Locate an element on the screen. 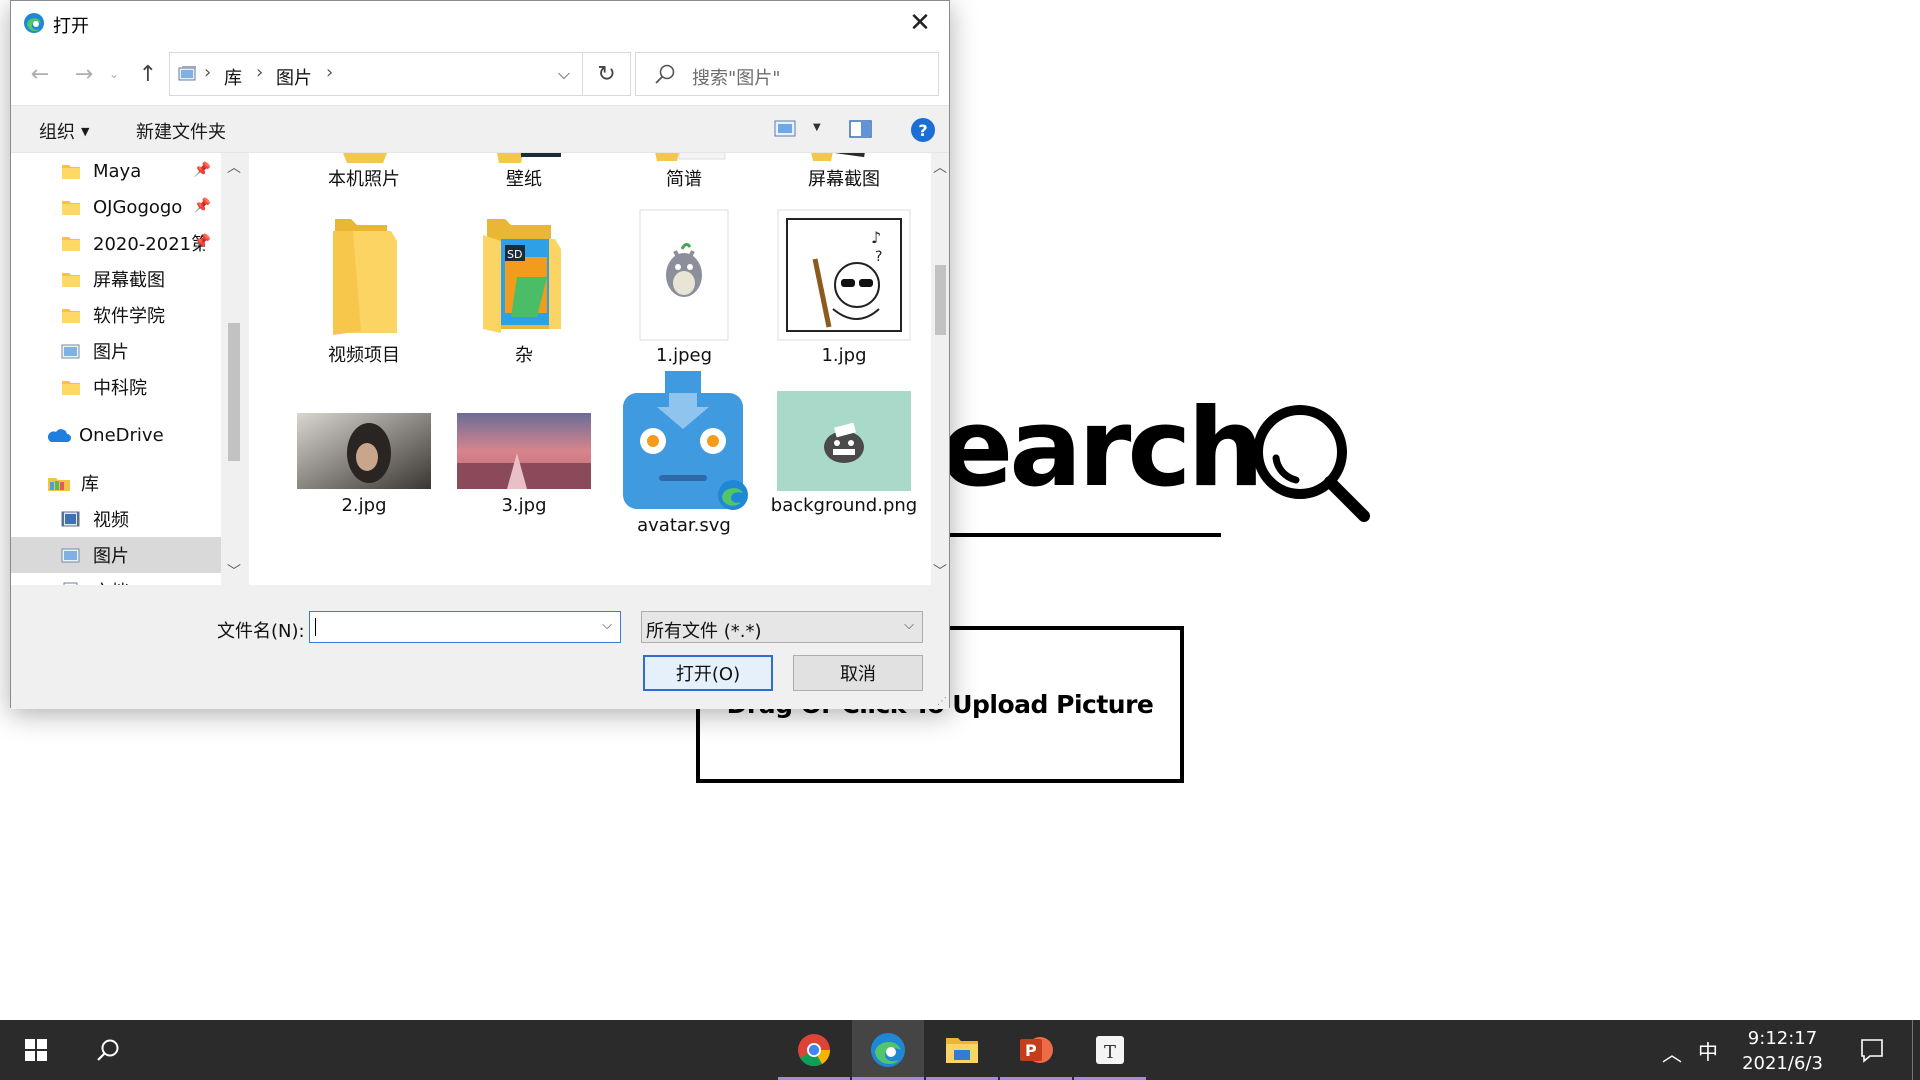 This screenshot has width=1920, height=1080. search-placeholder: 搜索"图片" is located at coordinates (736, 78).